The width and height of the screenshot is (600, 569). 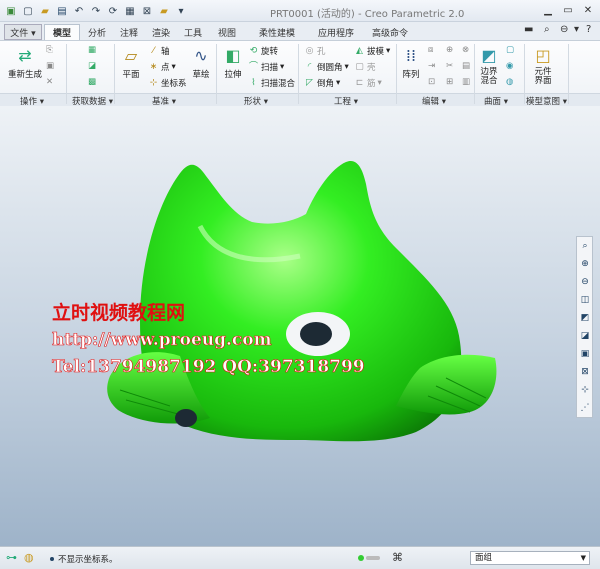 What do you see at coordinates (585, 300) in the screenshot?
I see `repaint-icon: ◫` at bounding box center [585, 300].